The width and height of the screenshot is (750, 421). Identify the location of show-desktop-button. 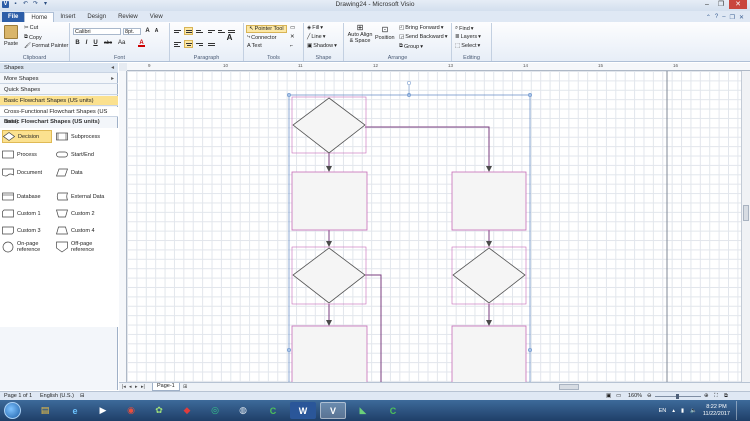
(739, 410).